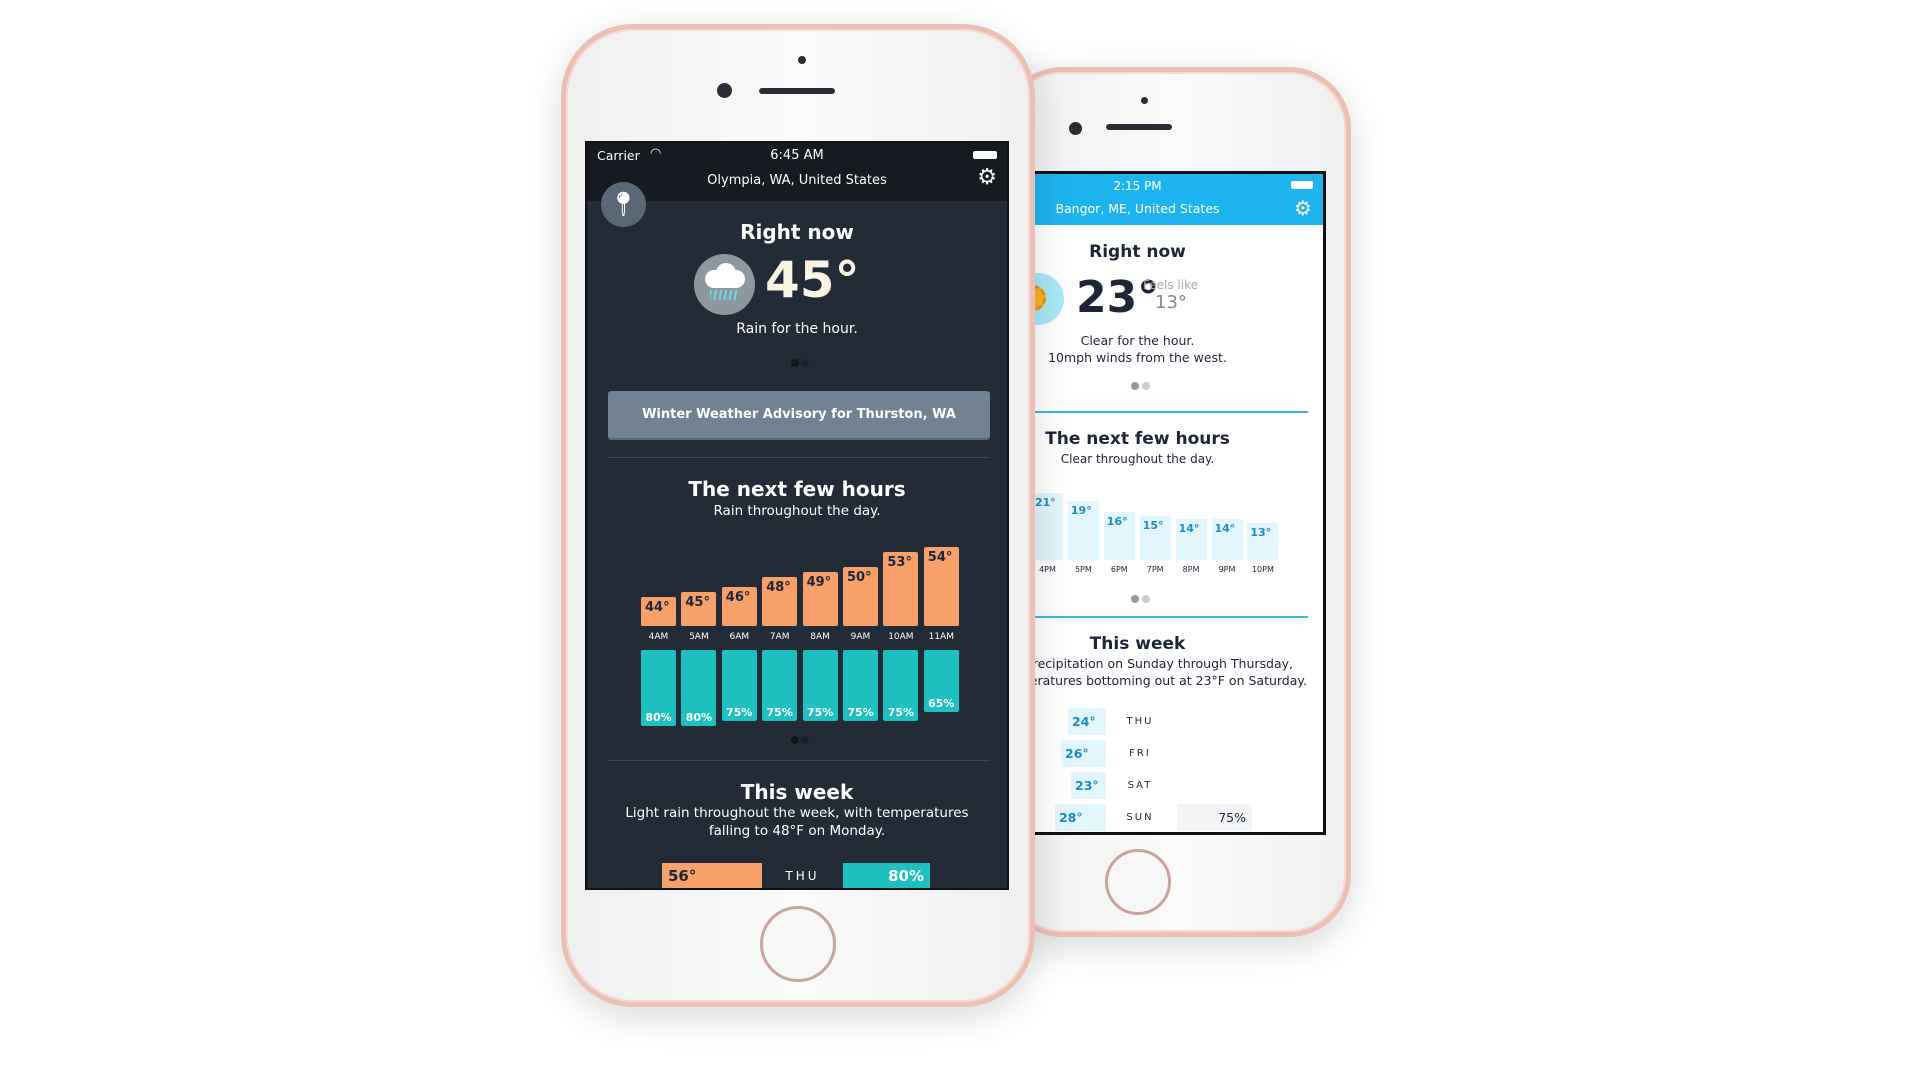 The width and height of the screenshot is (1920, 1080). I want to click on page-dot-active, so click(795, 740).